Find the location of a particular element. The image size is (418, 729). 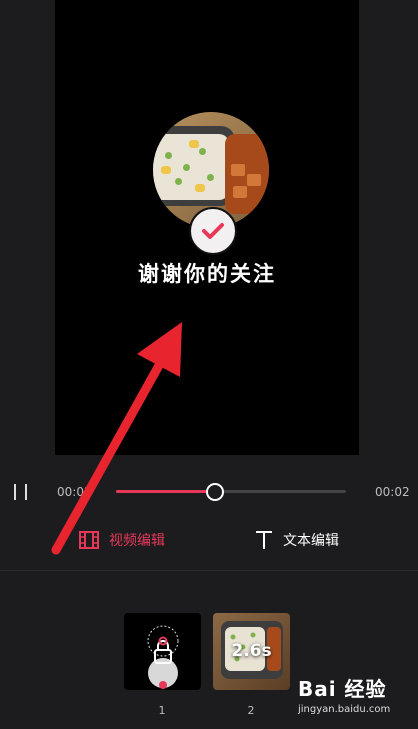

annotation-arrow is located at coordinates (116, 438).